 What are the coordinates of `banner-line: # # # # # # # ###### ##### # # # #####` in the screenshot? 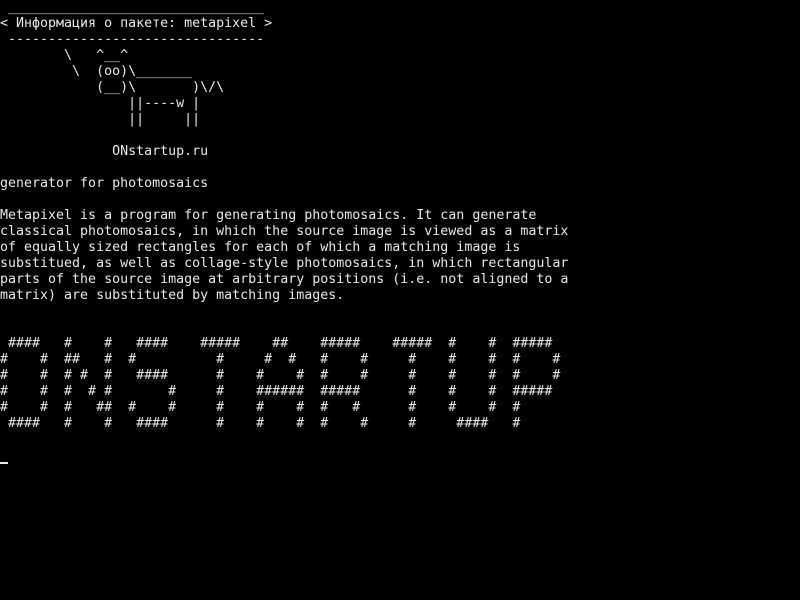 It's located at (276, 391).